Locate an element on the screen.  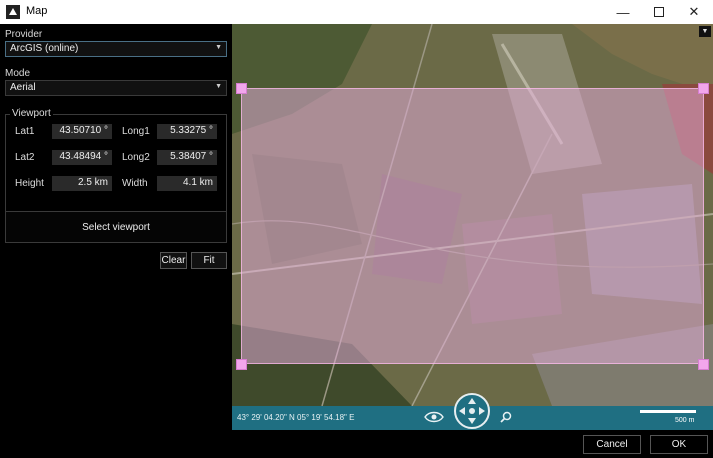
provider-select: ArcGIS (online) ▼ is located at coordinates (116, 49).